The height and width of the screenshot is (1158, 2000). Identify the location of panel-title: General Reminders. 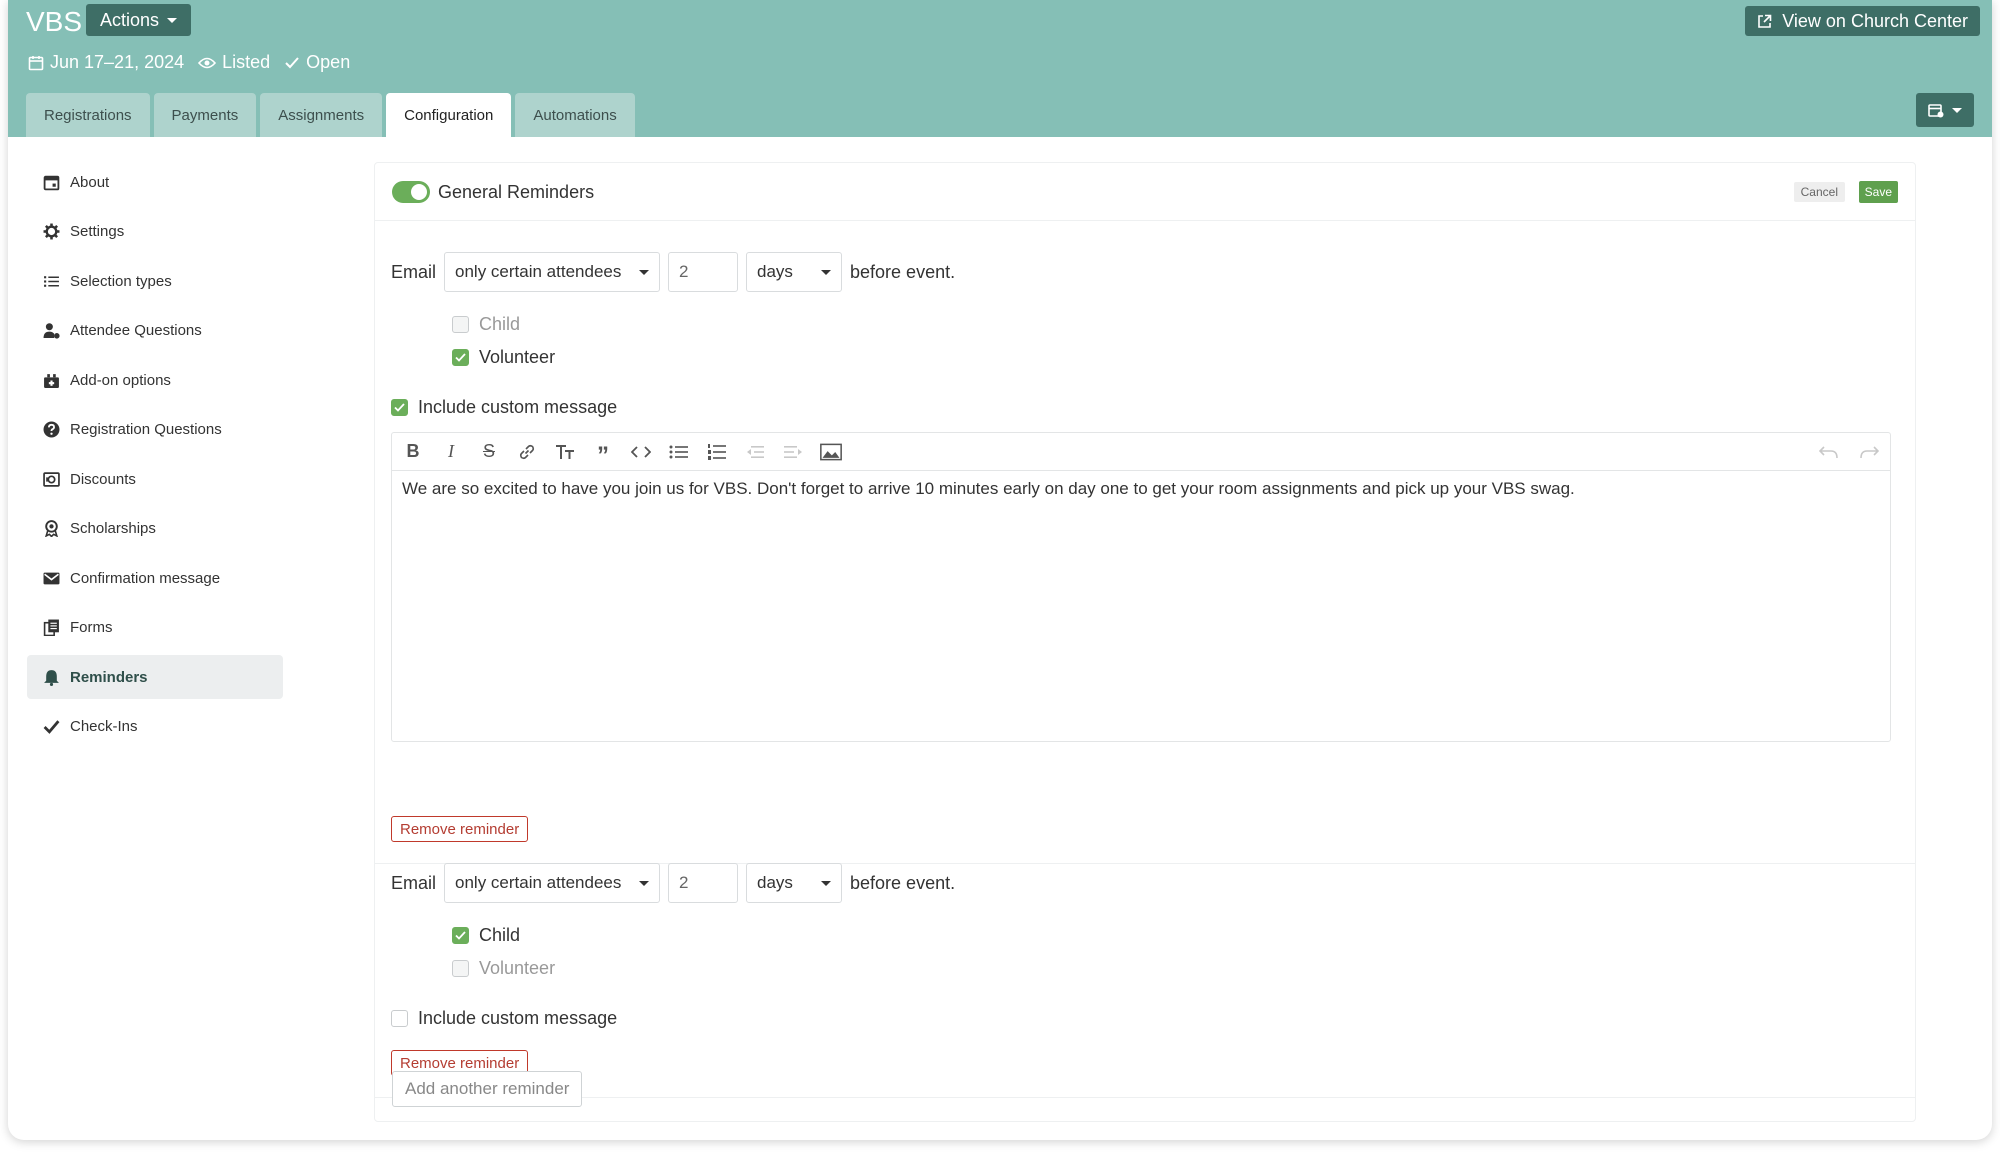
(516, 192).